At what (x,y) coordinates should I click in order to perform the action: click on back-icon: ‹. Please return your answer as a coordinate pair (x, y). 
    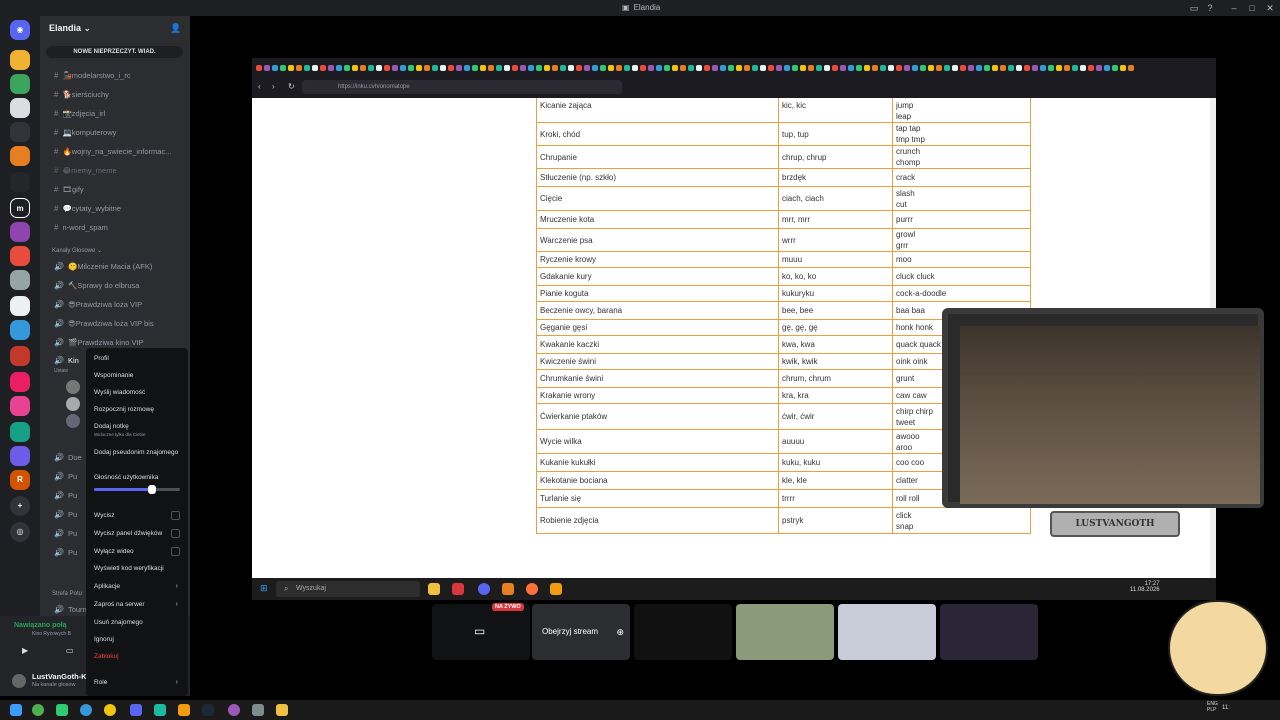
    Looking at the image, I should click on (259, 86).